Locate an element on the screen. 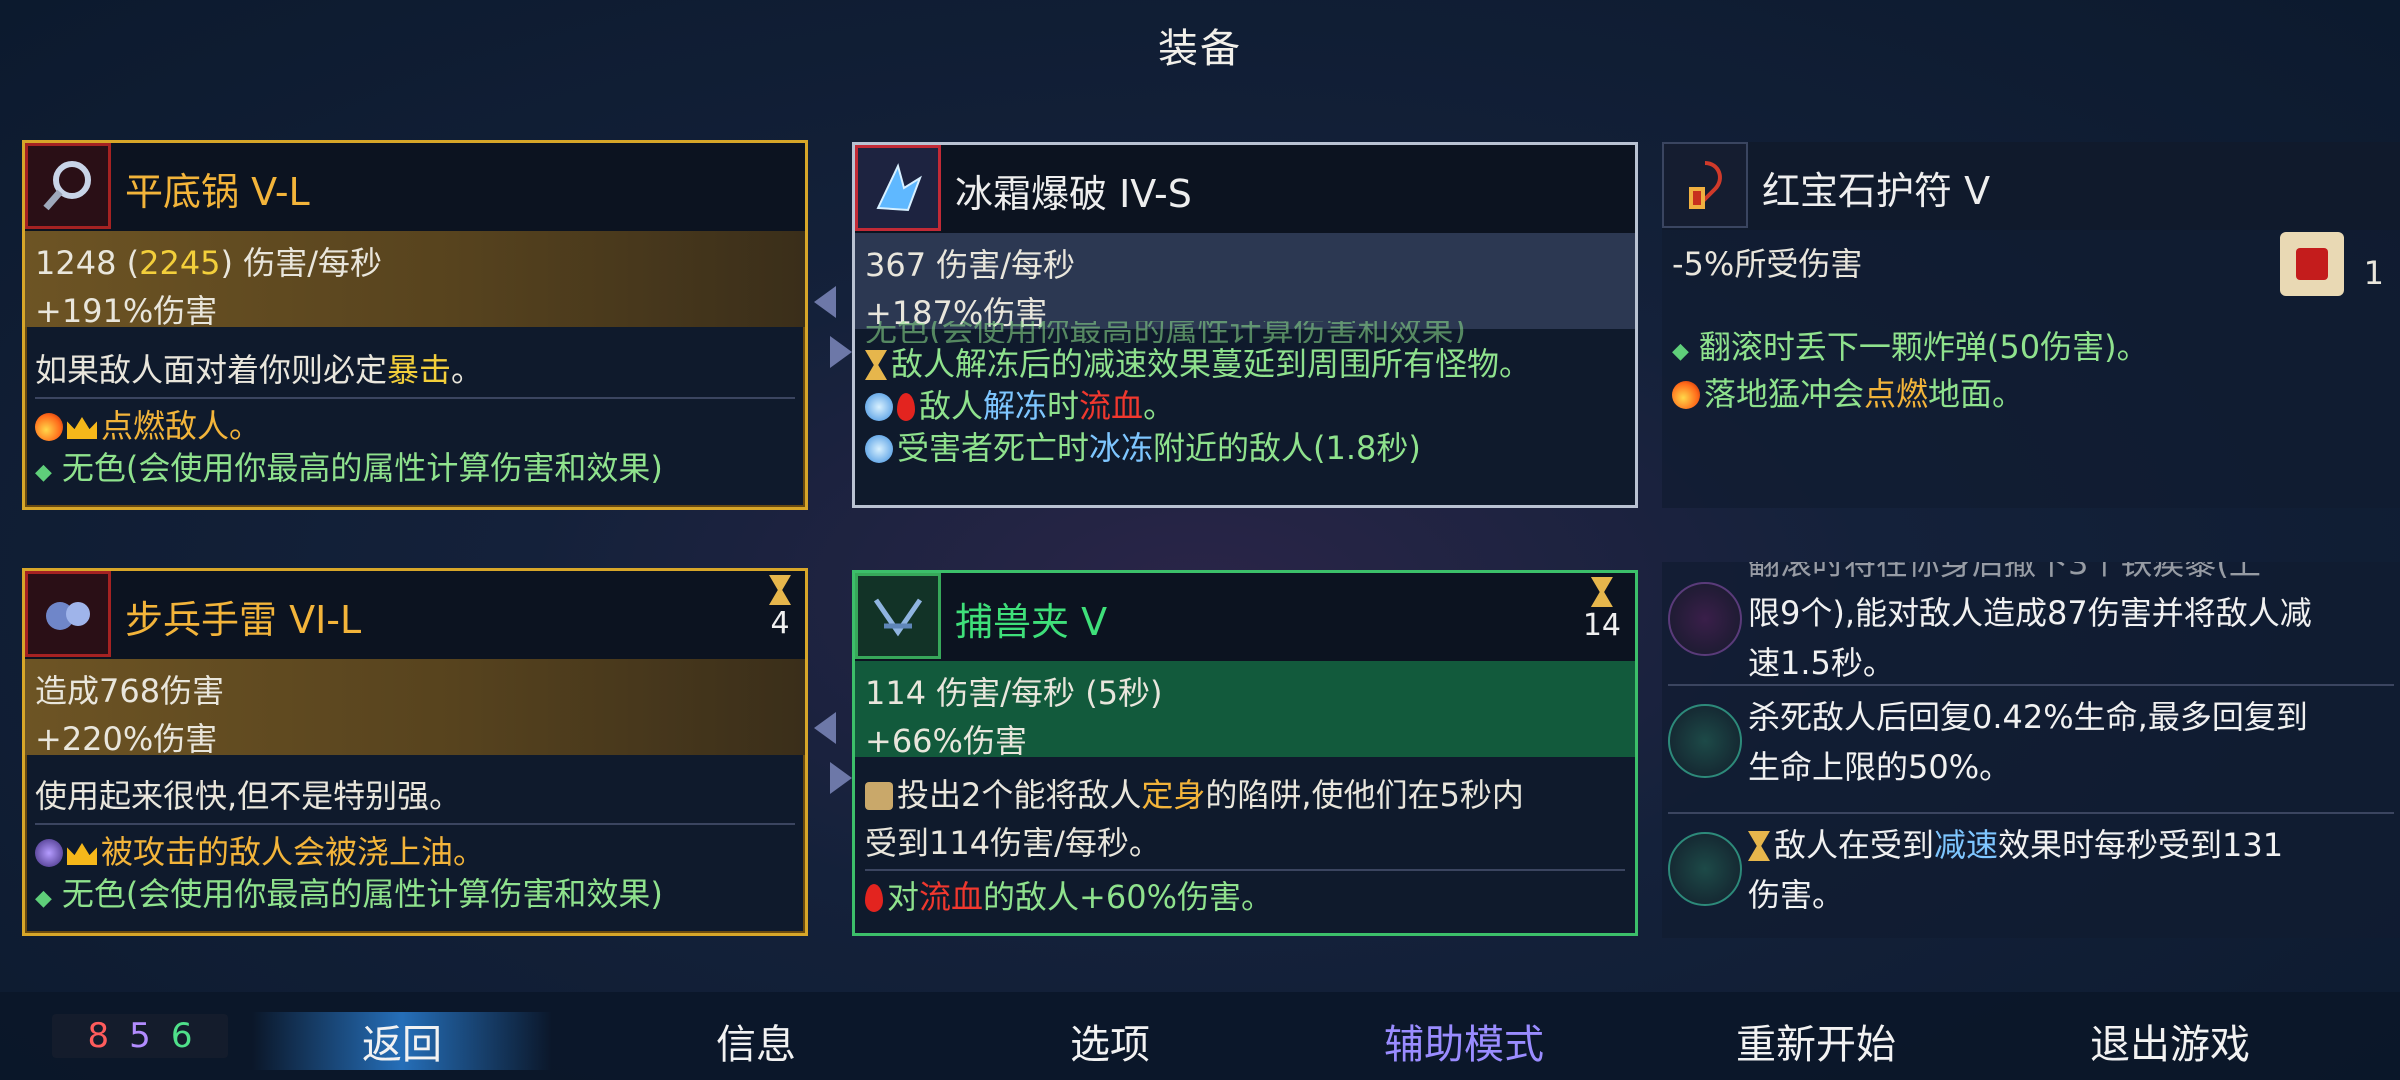 The image size is (2400, 1080). dps-line: 367 伤害/每秒 is located at coordinates (970, 265).